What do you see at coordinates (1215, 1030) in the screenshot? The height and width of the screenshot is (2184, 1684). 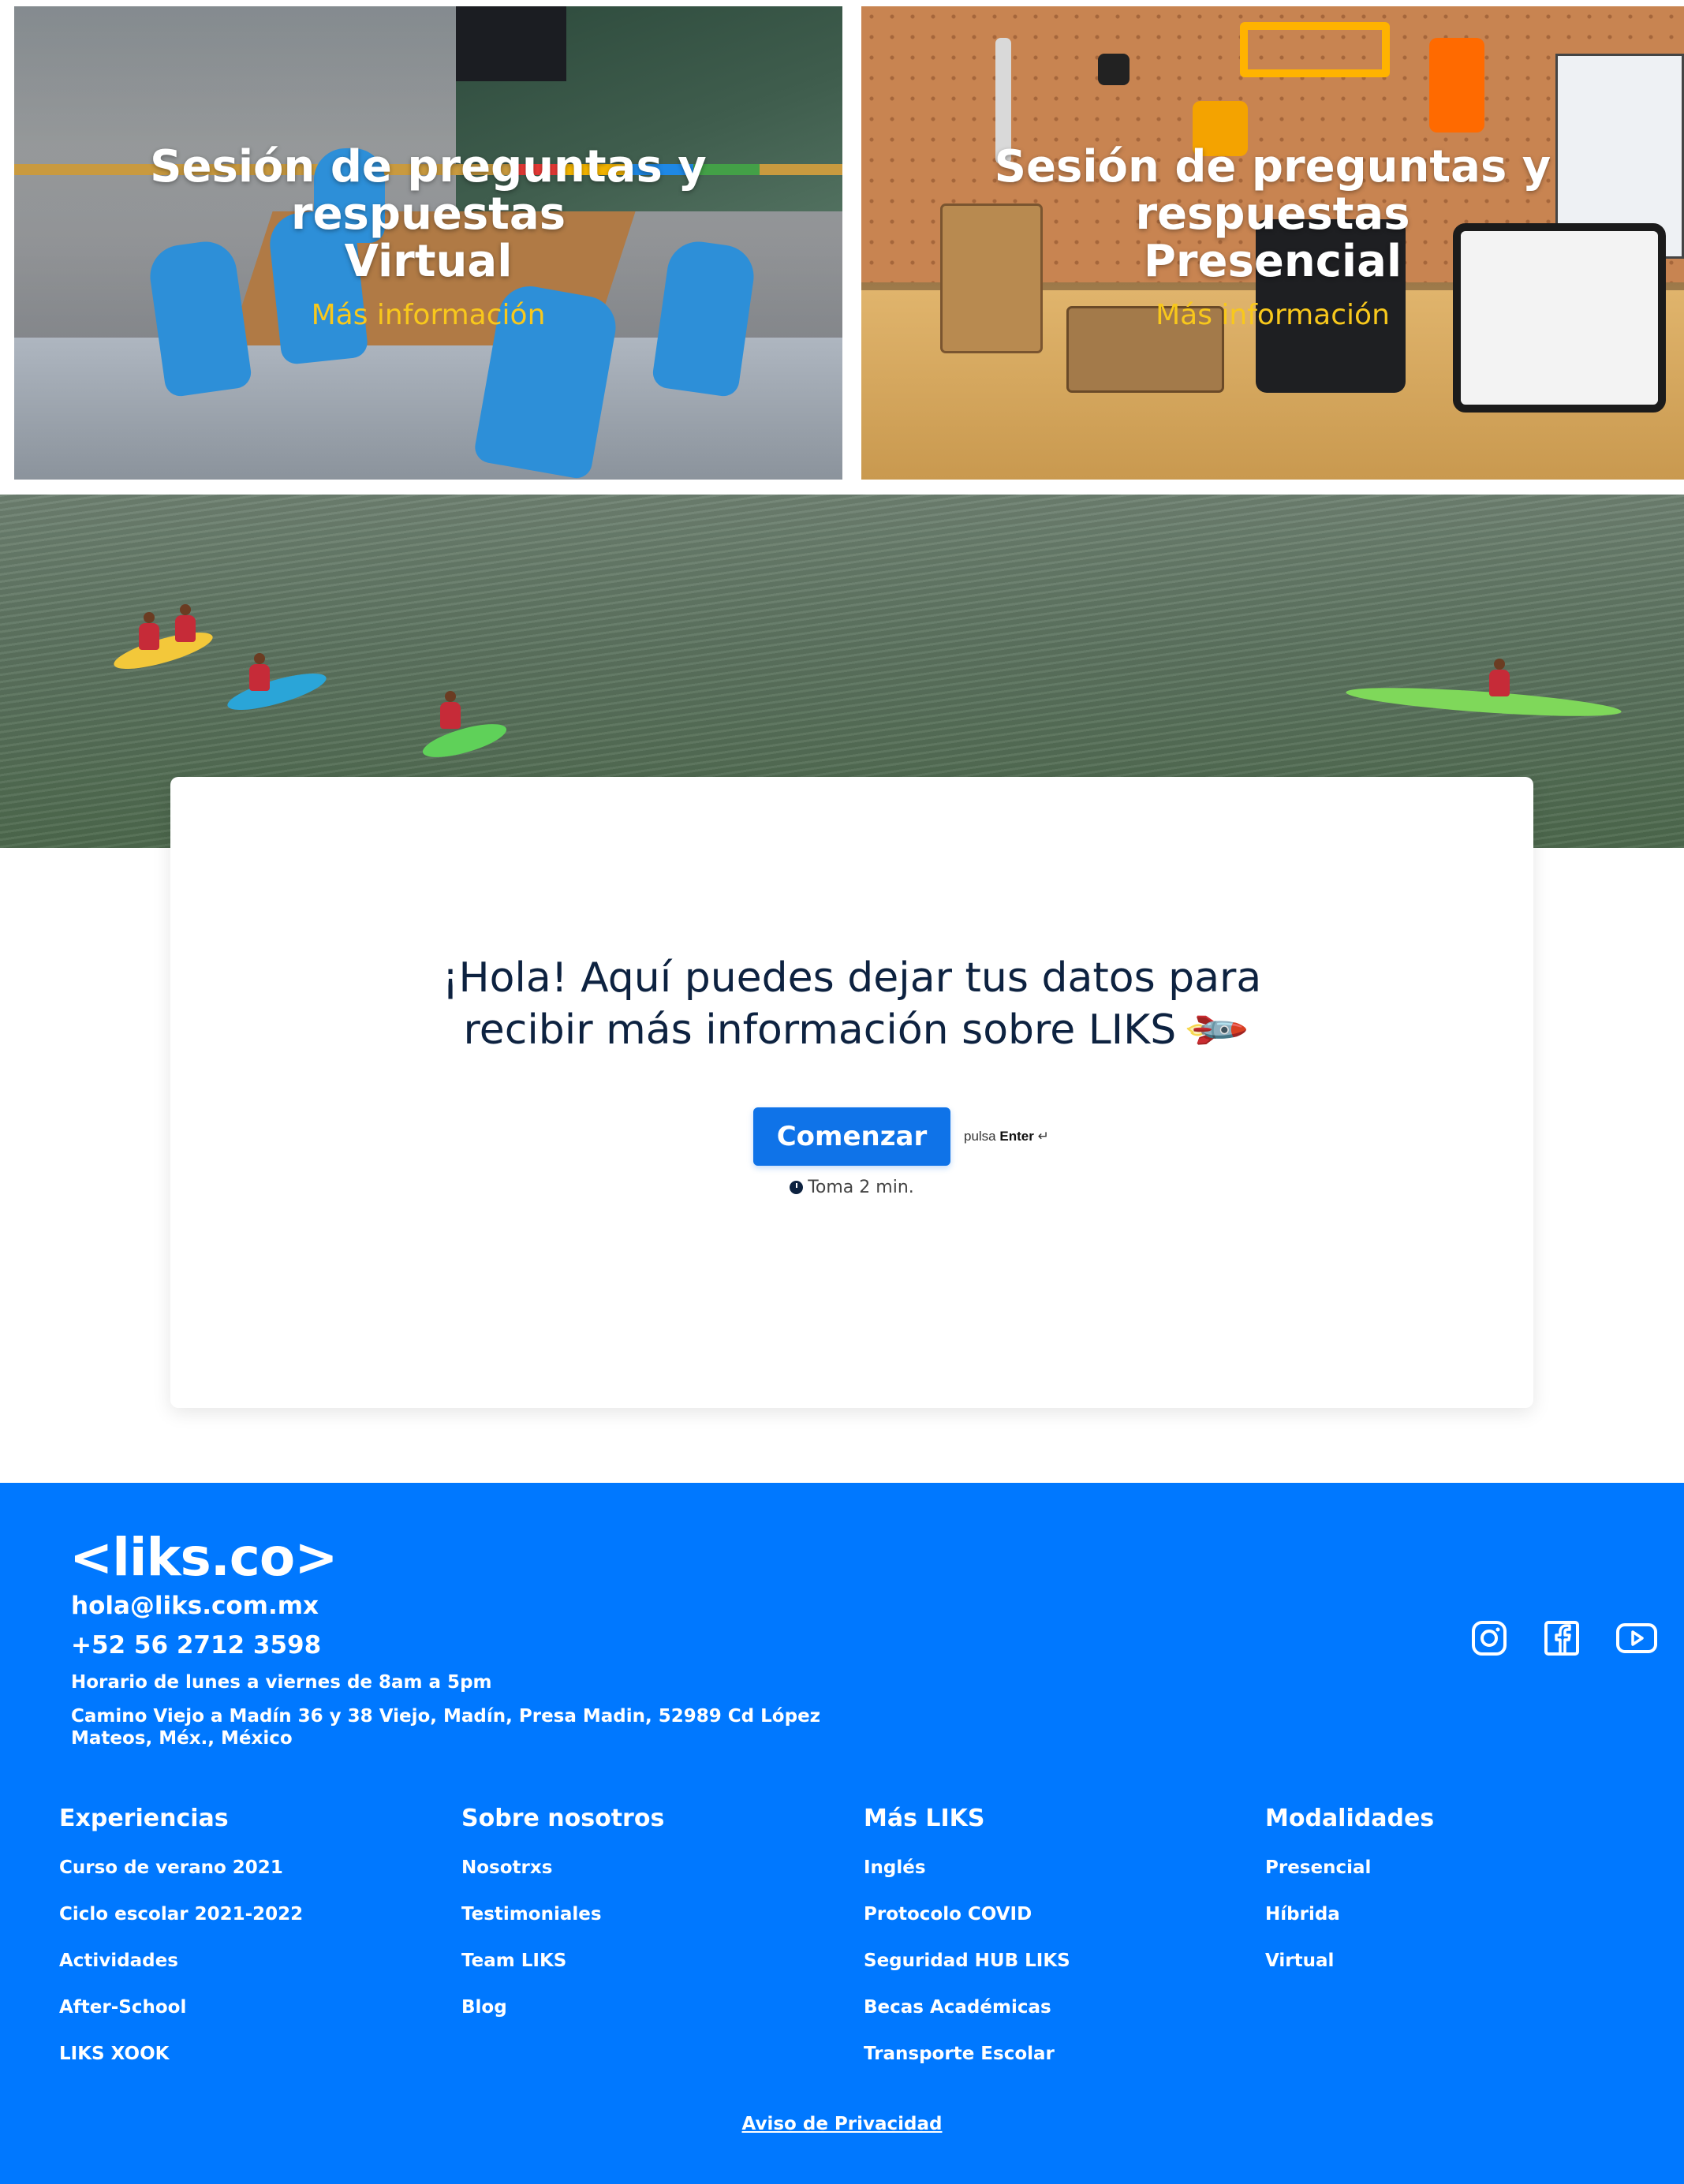 I see `rocket-icon: 🚀` at bounding box center [1215, 1030].